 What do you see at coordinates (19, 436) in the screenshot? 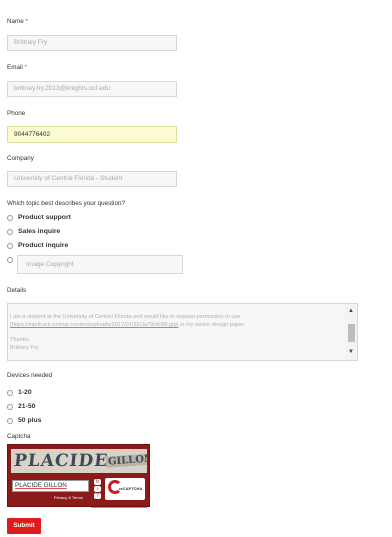
I see `captcha-label: Captcha` at bounding box center [19, 436].